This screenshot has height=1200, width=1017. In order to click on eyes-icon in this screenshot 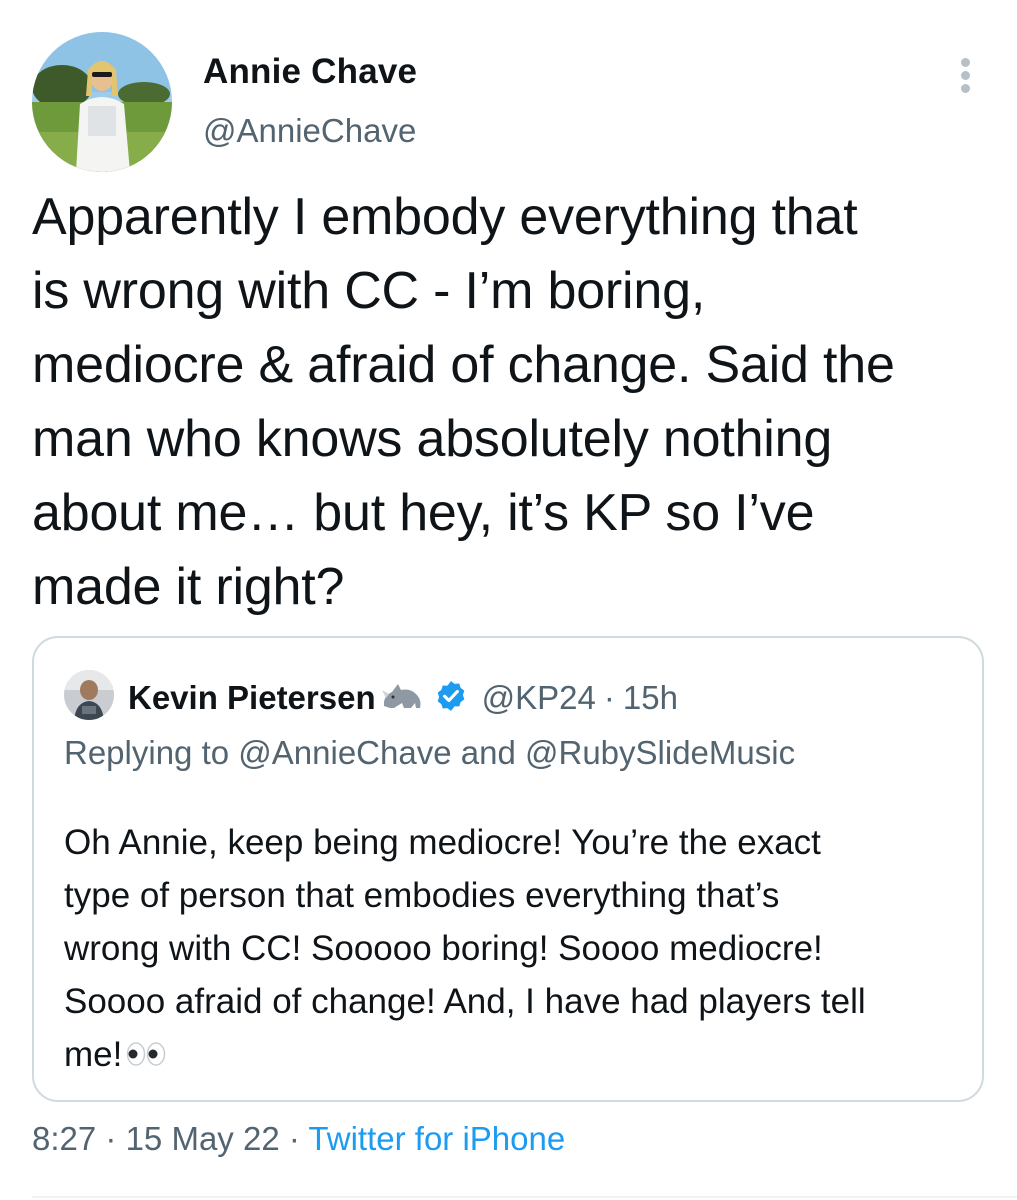, I will do `click(146, 1056)`.